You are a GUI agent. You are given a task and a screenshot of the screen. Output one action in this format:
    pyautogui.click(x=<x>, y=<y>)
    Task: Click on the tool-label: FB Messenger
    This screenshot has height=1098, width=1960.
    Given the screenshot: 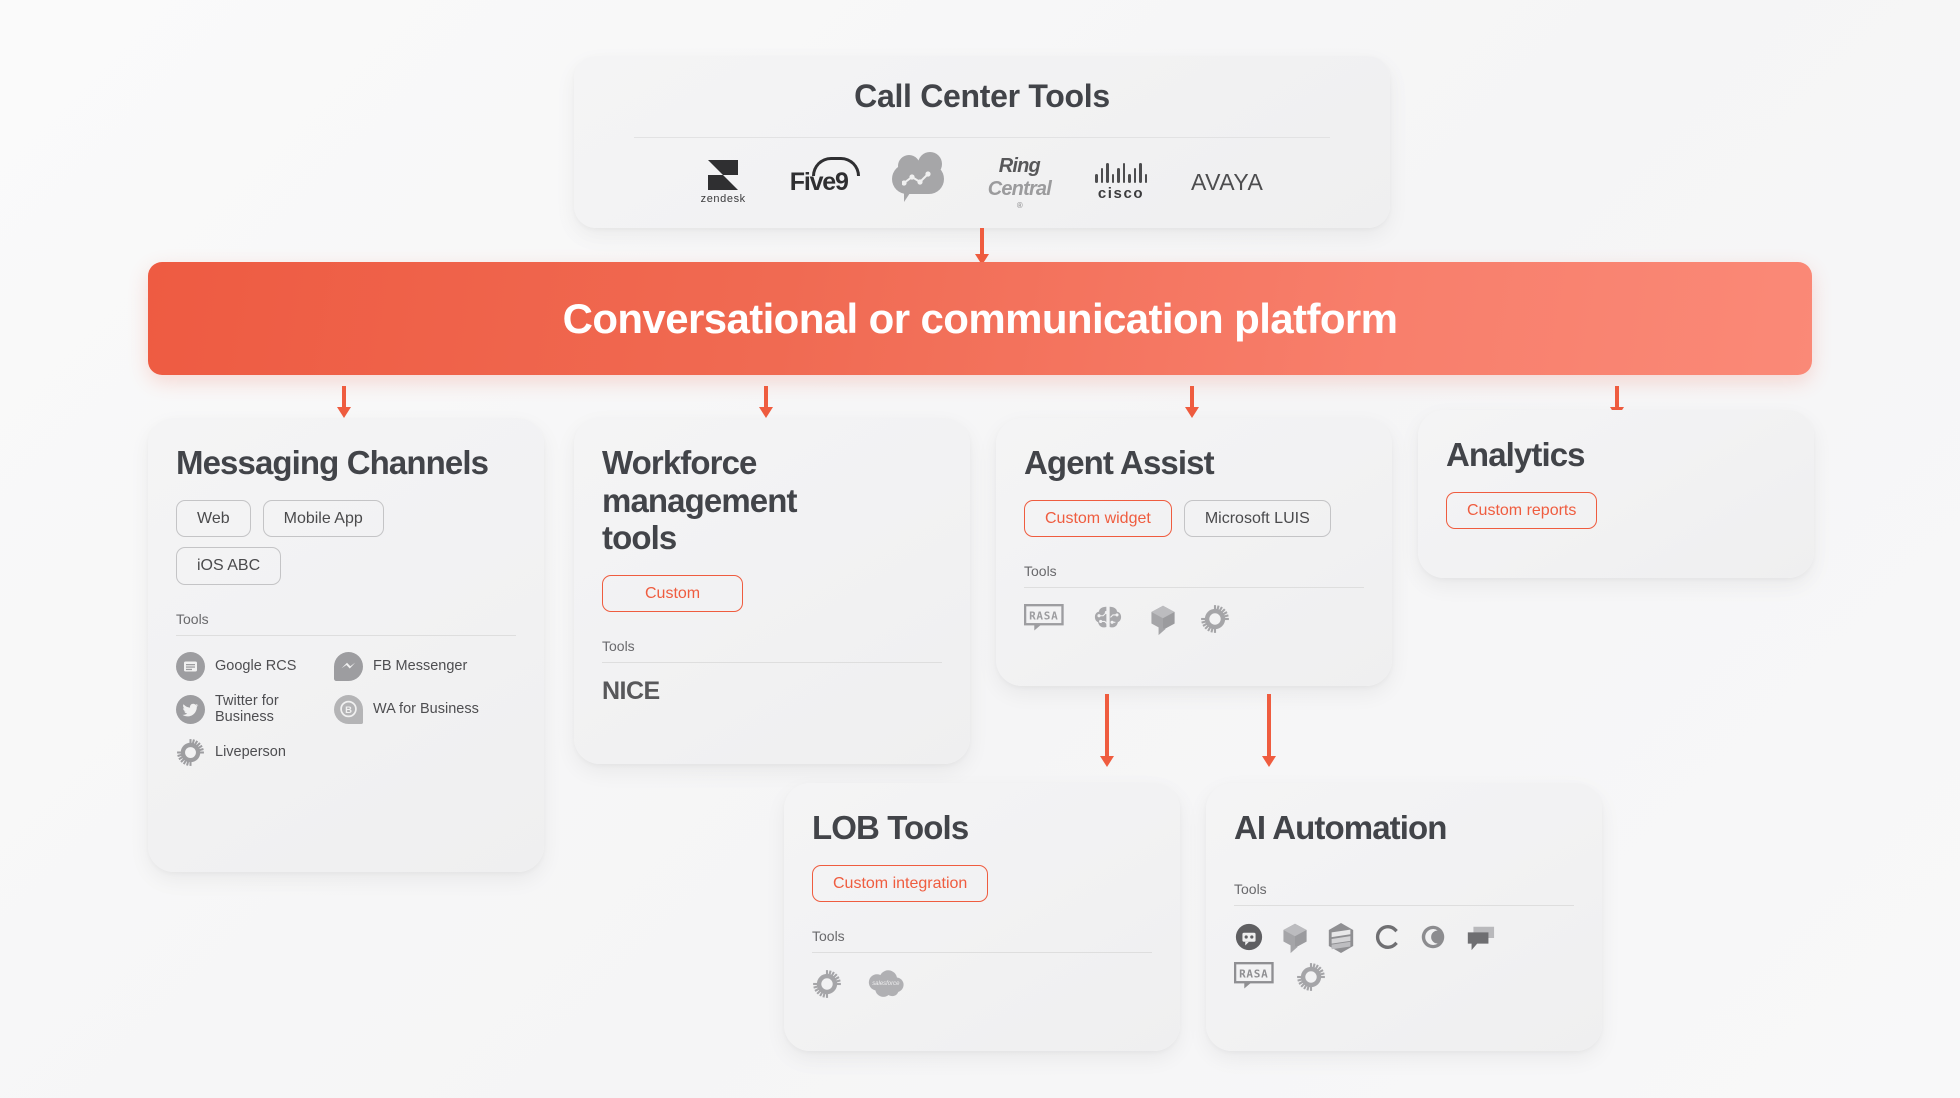 What is the action you would take?
    pyautogui.click(x=420, y=665)
    